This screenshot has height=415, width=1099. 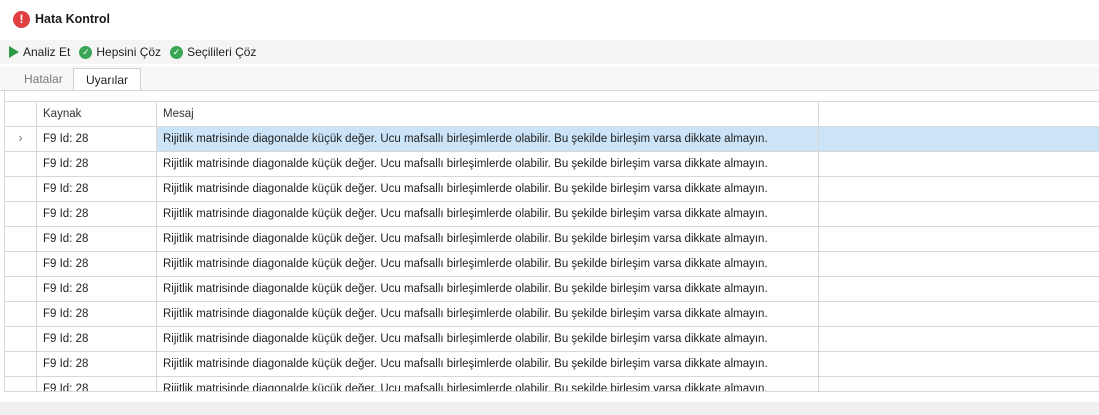 What do you see at coordinates (14, 52) in the screenshot?
I see `play-icon` at bounding box center [14, 52].